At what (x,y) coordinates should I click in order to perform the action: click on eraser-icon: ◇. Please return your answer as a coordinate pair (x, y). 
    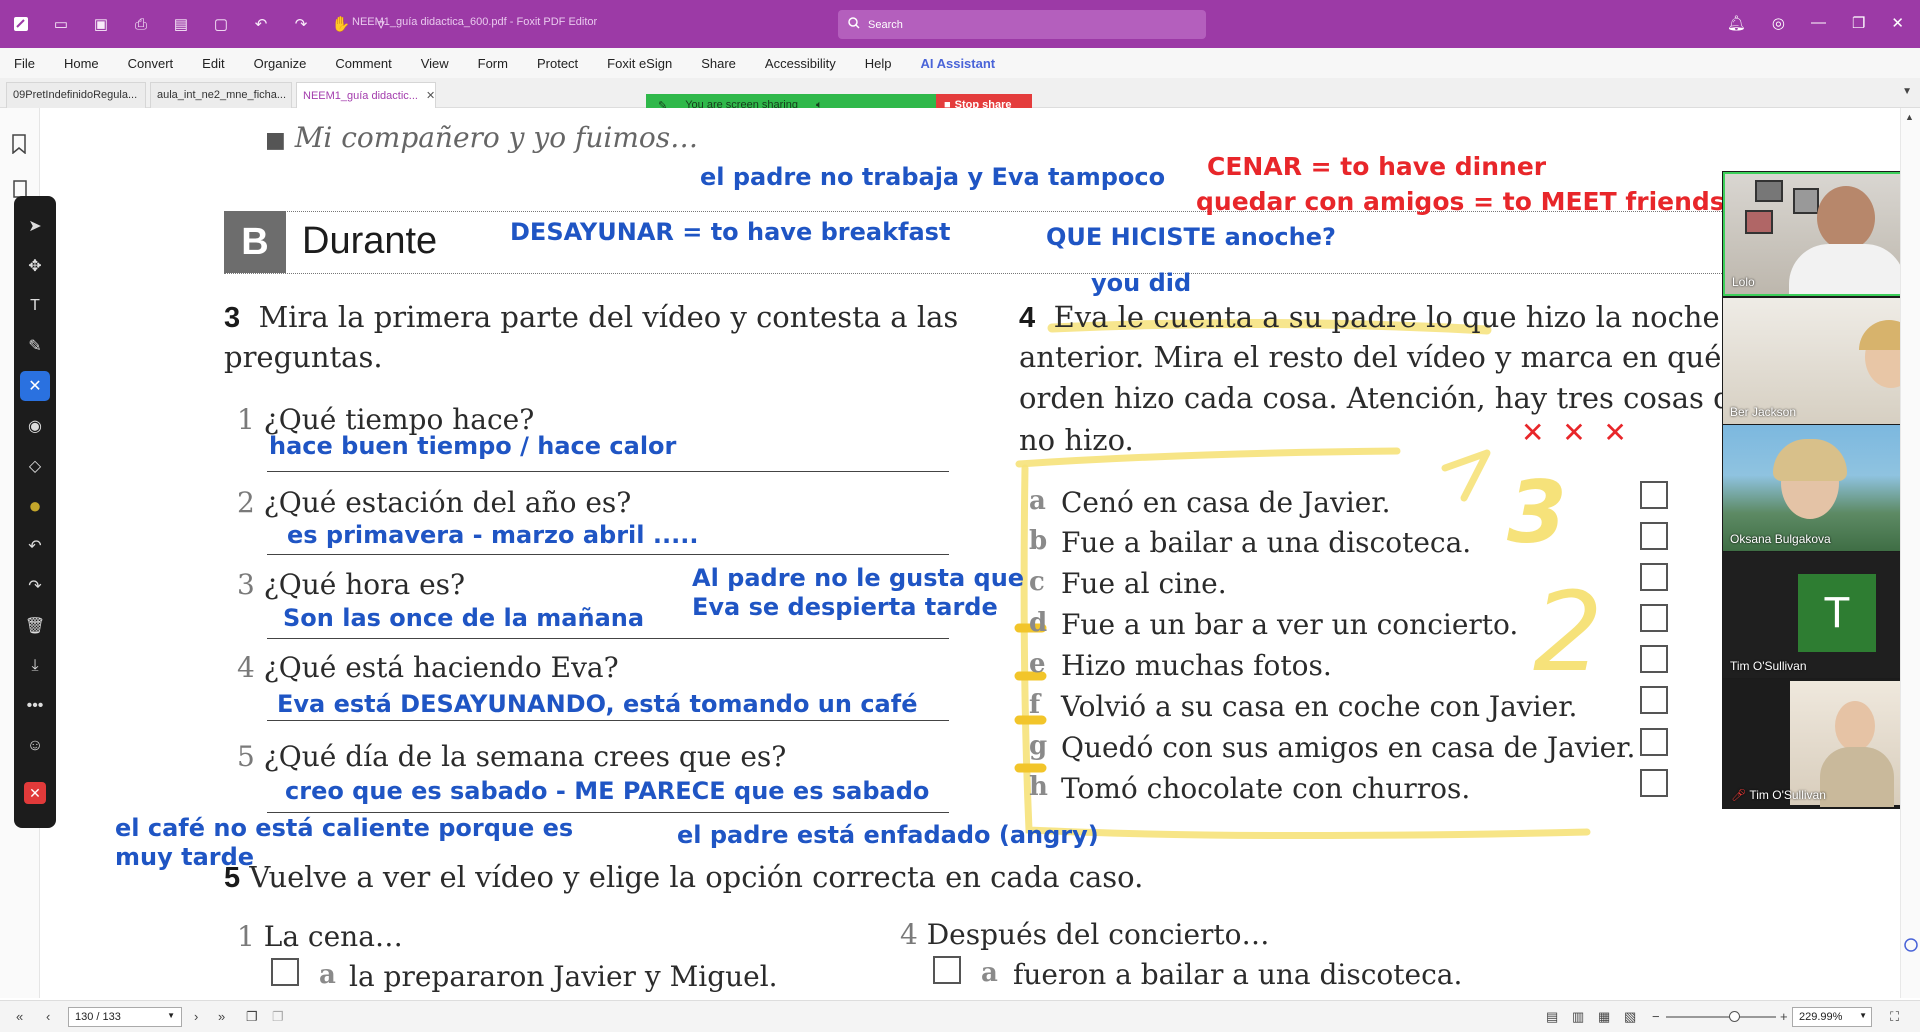
    Looking at the image, I should click on (35, 466).